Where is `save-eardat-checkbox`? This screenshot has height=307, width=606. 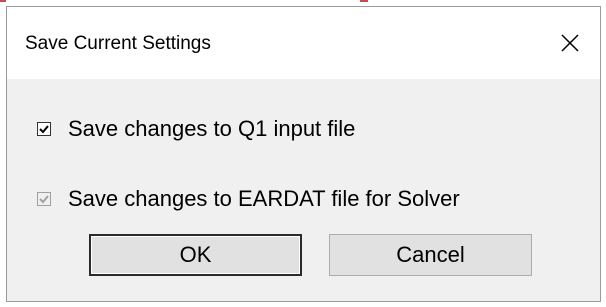 save-eardat-checkbox is located at coordinates (44, 199).